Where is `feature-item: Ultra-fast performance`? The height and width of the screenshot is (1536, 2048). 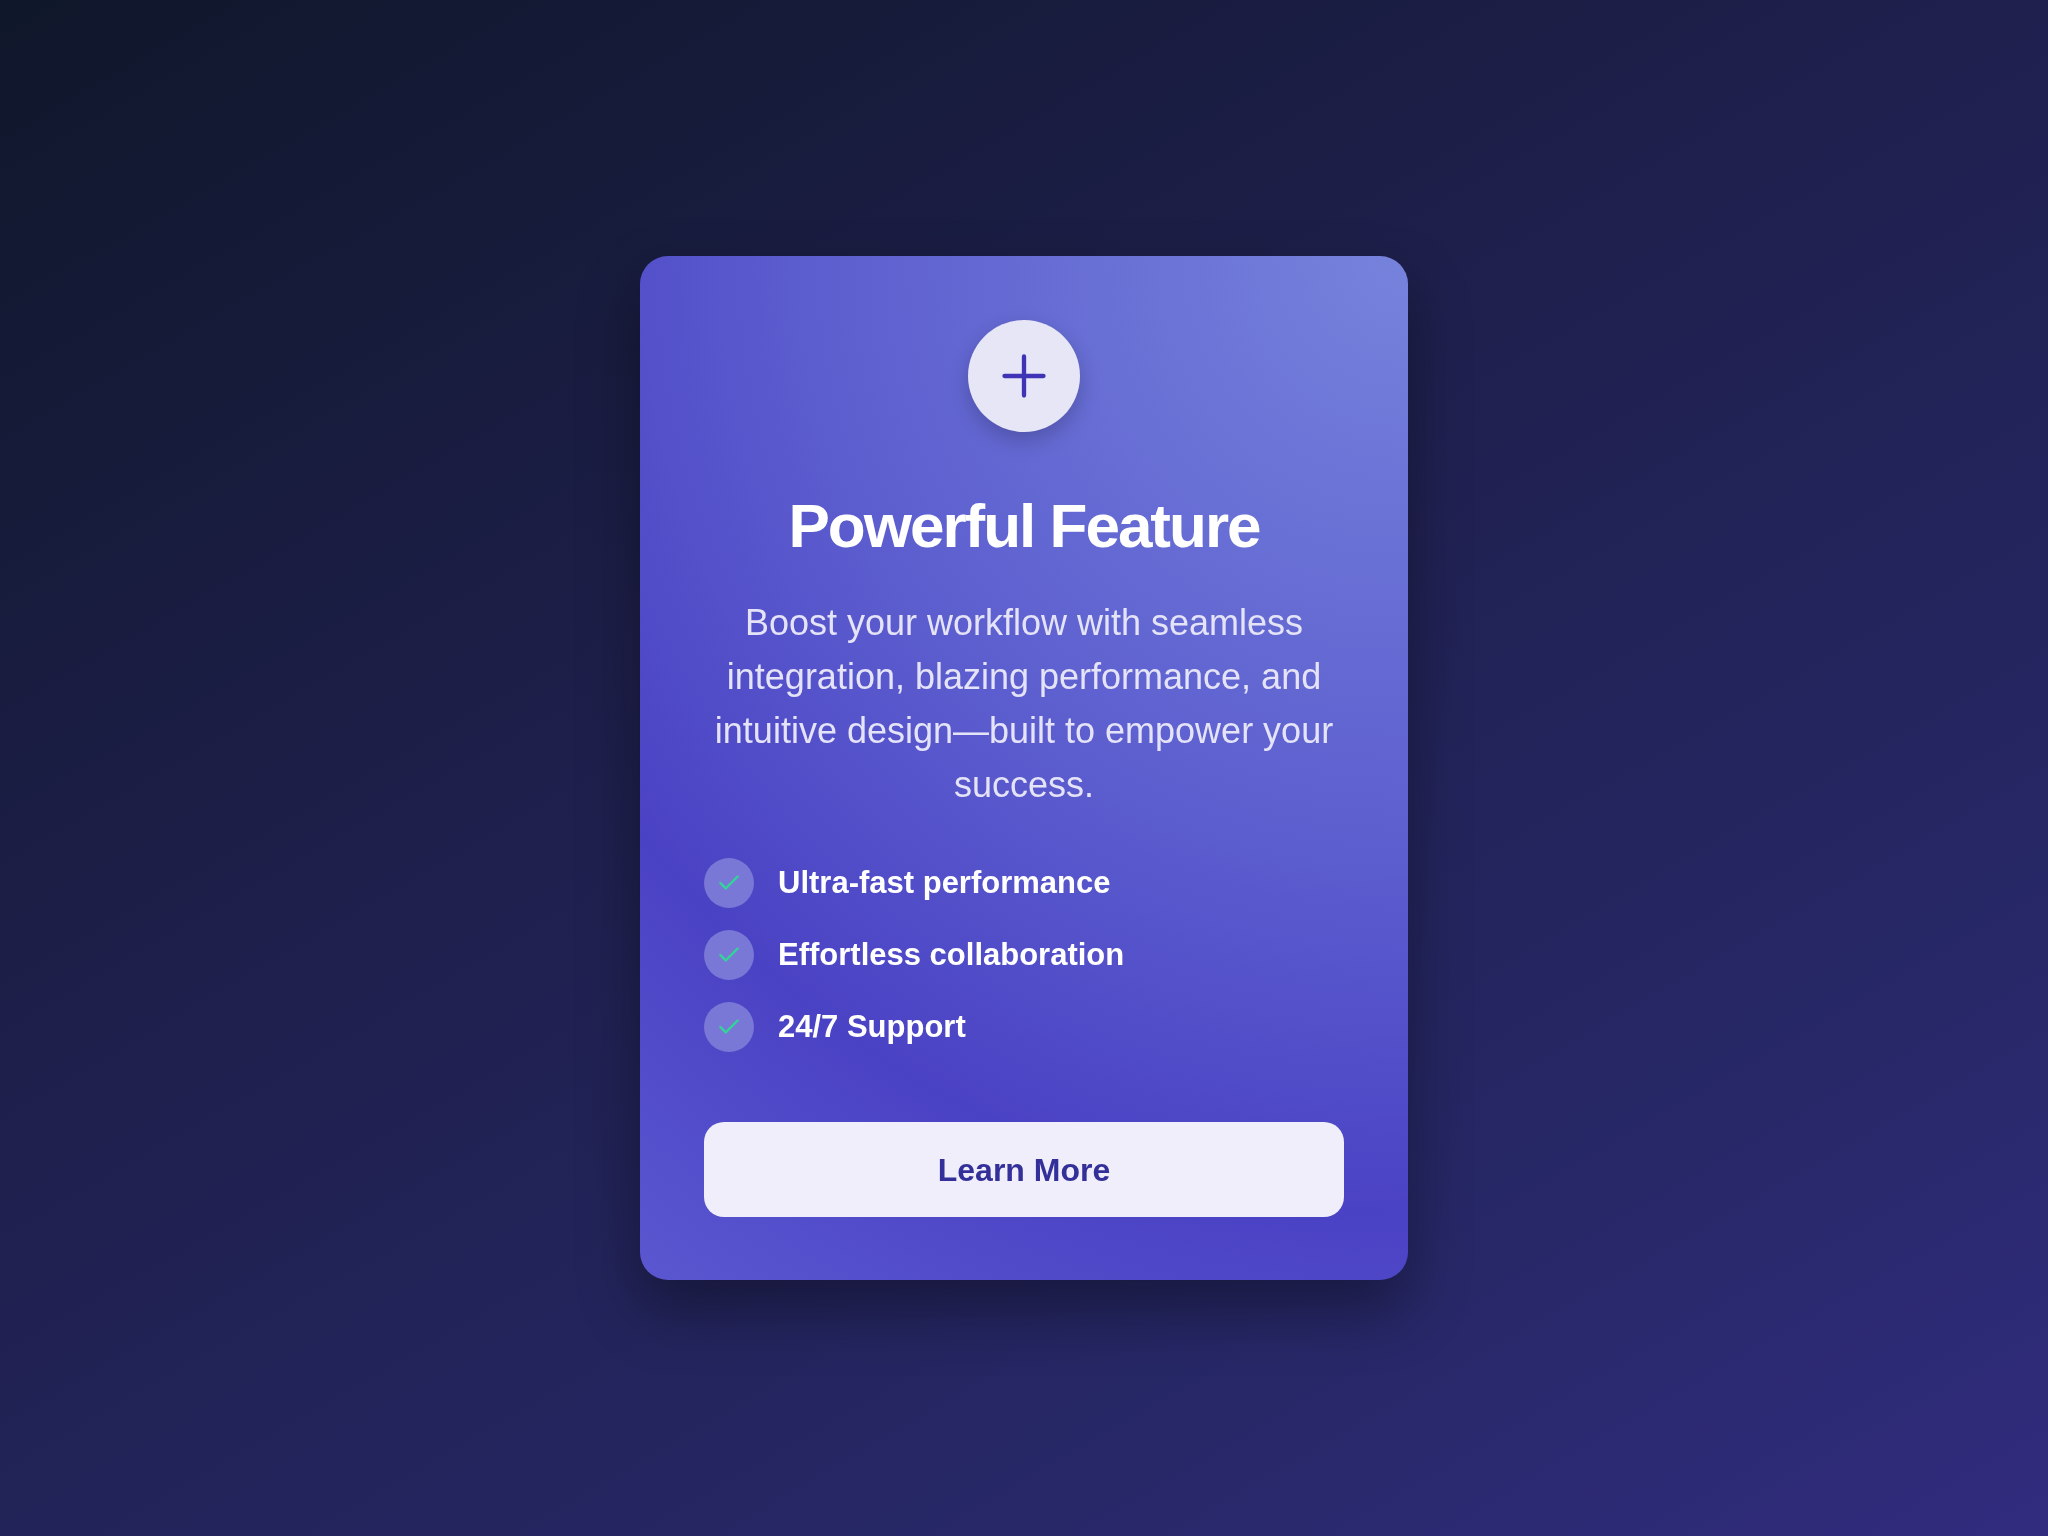 feature-item: Ultra-fast performance is located at coordinates (944, 882).